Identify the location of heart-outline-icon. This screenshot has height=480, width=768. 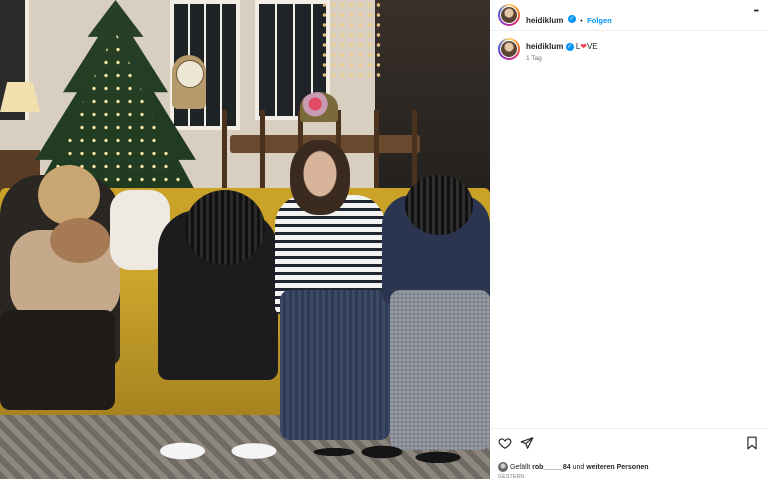
(505, 443).